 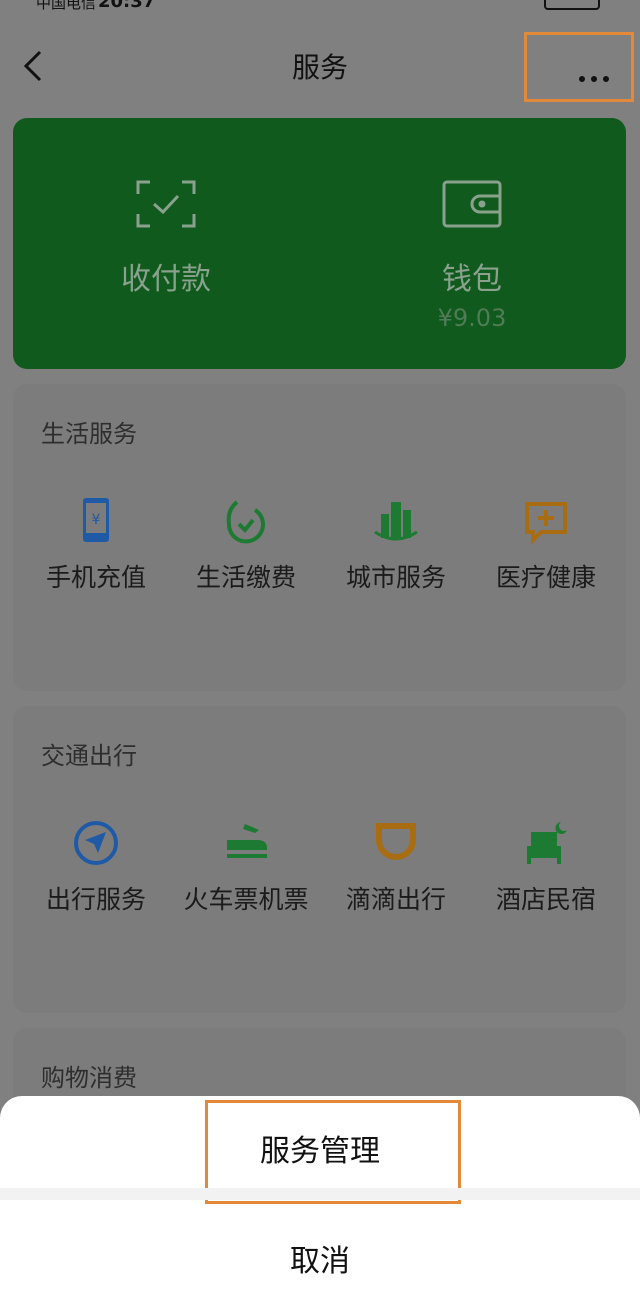 What do you see at coordinates (472, 279) in the screenshot?
I see `wallet-label: 钱包` at bounding box center [472, 279].